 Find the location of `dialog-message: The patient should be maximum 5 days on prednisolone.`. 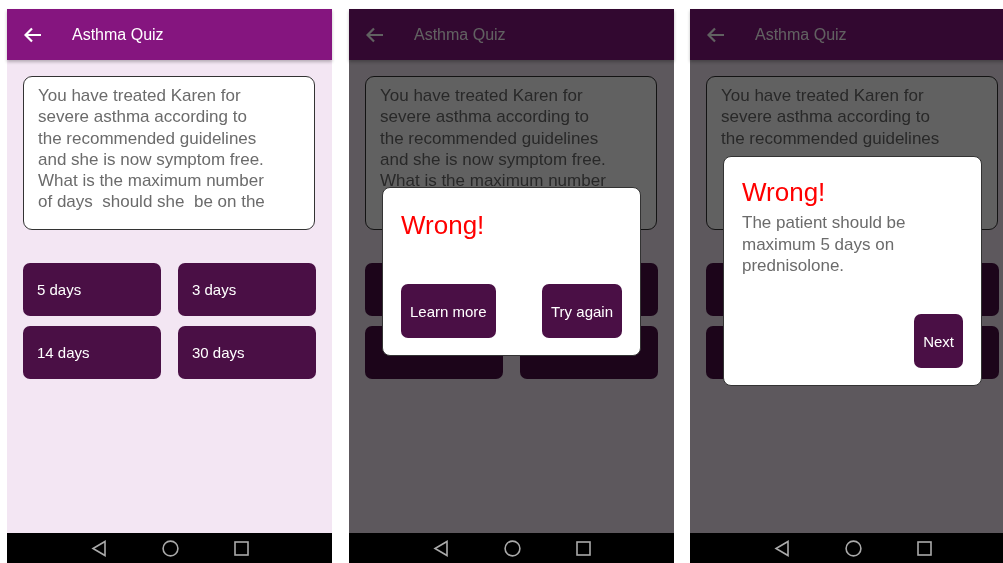

dialog-message: The patient should be maximum 5 days on prednisolone. is located at coordinates (824, 244).